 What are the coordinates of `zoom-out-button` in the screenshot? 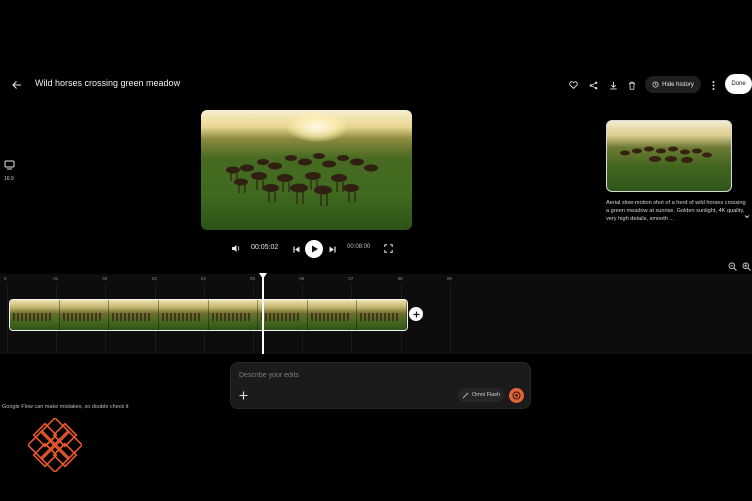 It's located at (732, 266).